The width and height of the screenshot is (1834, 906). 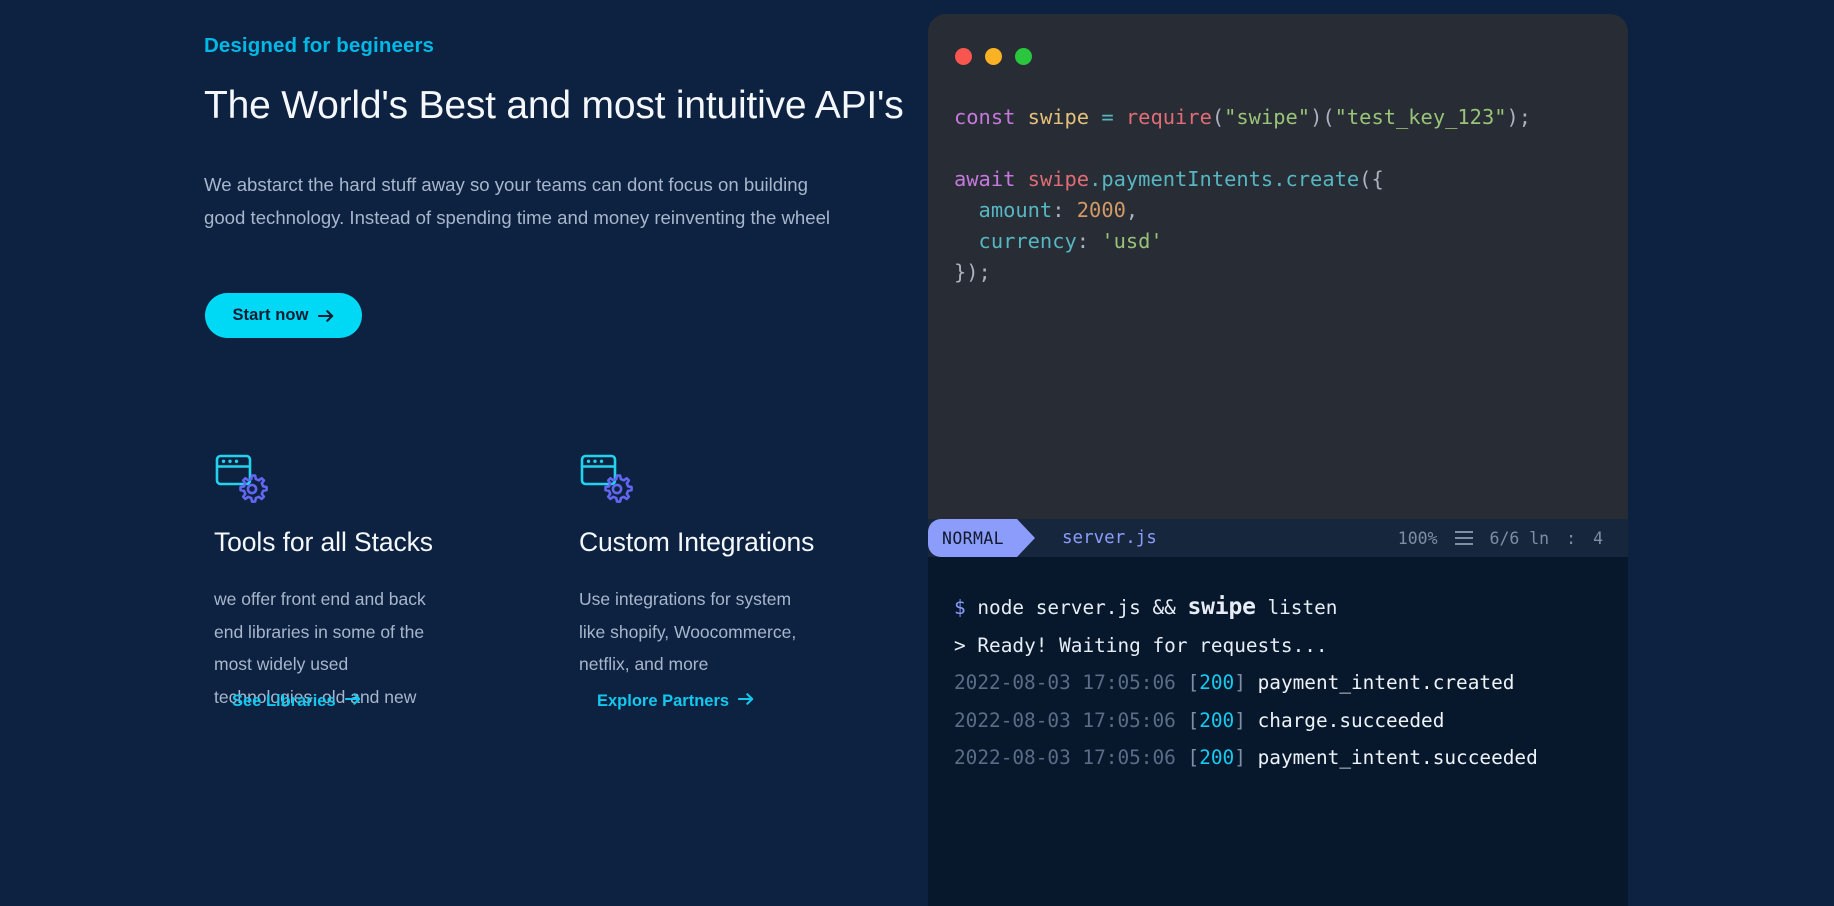 What do you see at coordinates (1386, 682) in the screenshot?
I see `log-message: payment_intent.created` at bounding box center [1386, 682].